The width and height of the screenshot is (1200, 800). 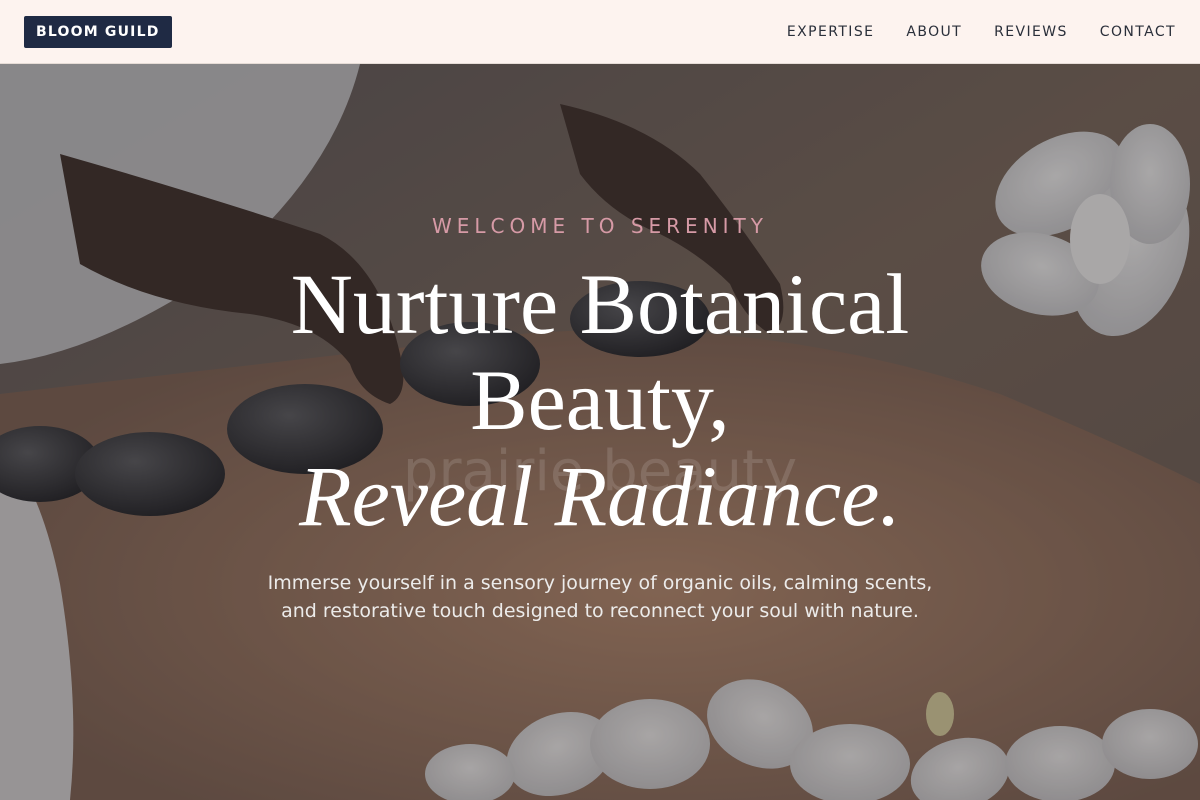 What do you see at coordinates (1138, 32) in the screenshot?
I see `nav-link-contact: CONTACT` at bounding box center [1138, 32].